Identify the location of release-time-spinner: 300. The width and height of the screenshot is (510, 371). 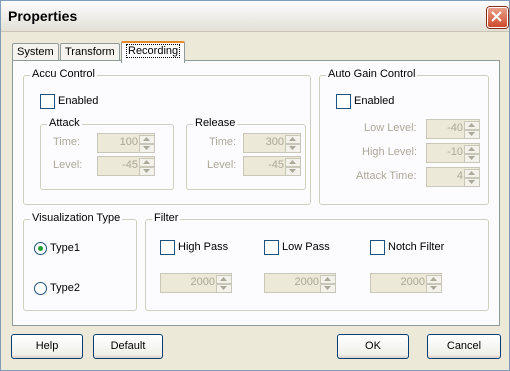
(272, 143).